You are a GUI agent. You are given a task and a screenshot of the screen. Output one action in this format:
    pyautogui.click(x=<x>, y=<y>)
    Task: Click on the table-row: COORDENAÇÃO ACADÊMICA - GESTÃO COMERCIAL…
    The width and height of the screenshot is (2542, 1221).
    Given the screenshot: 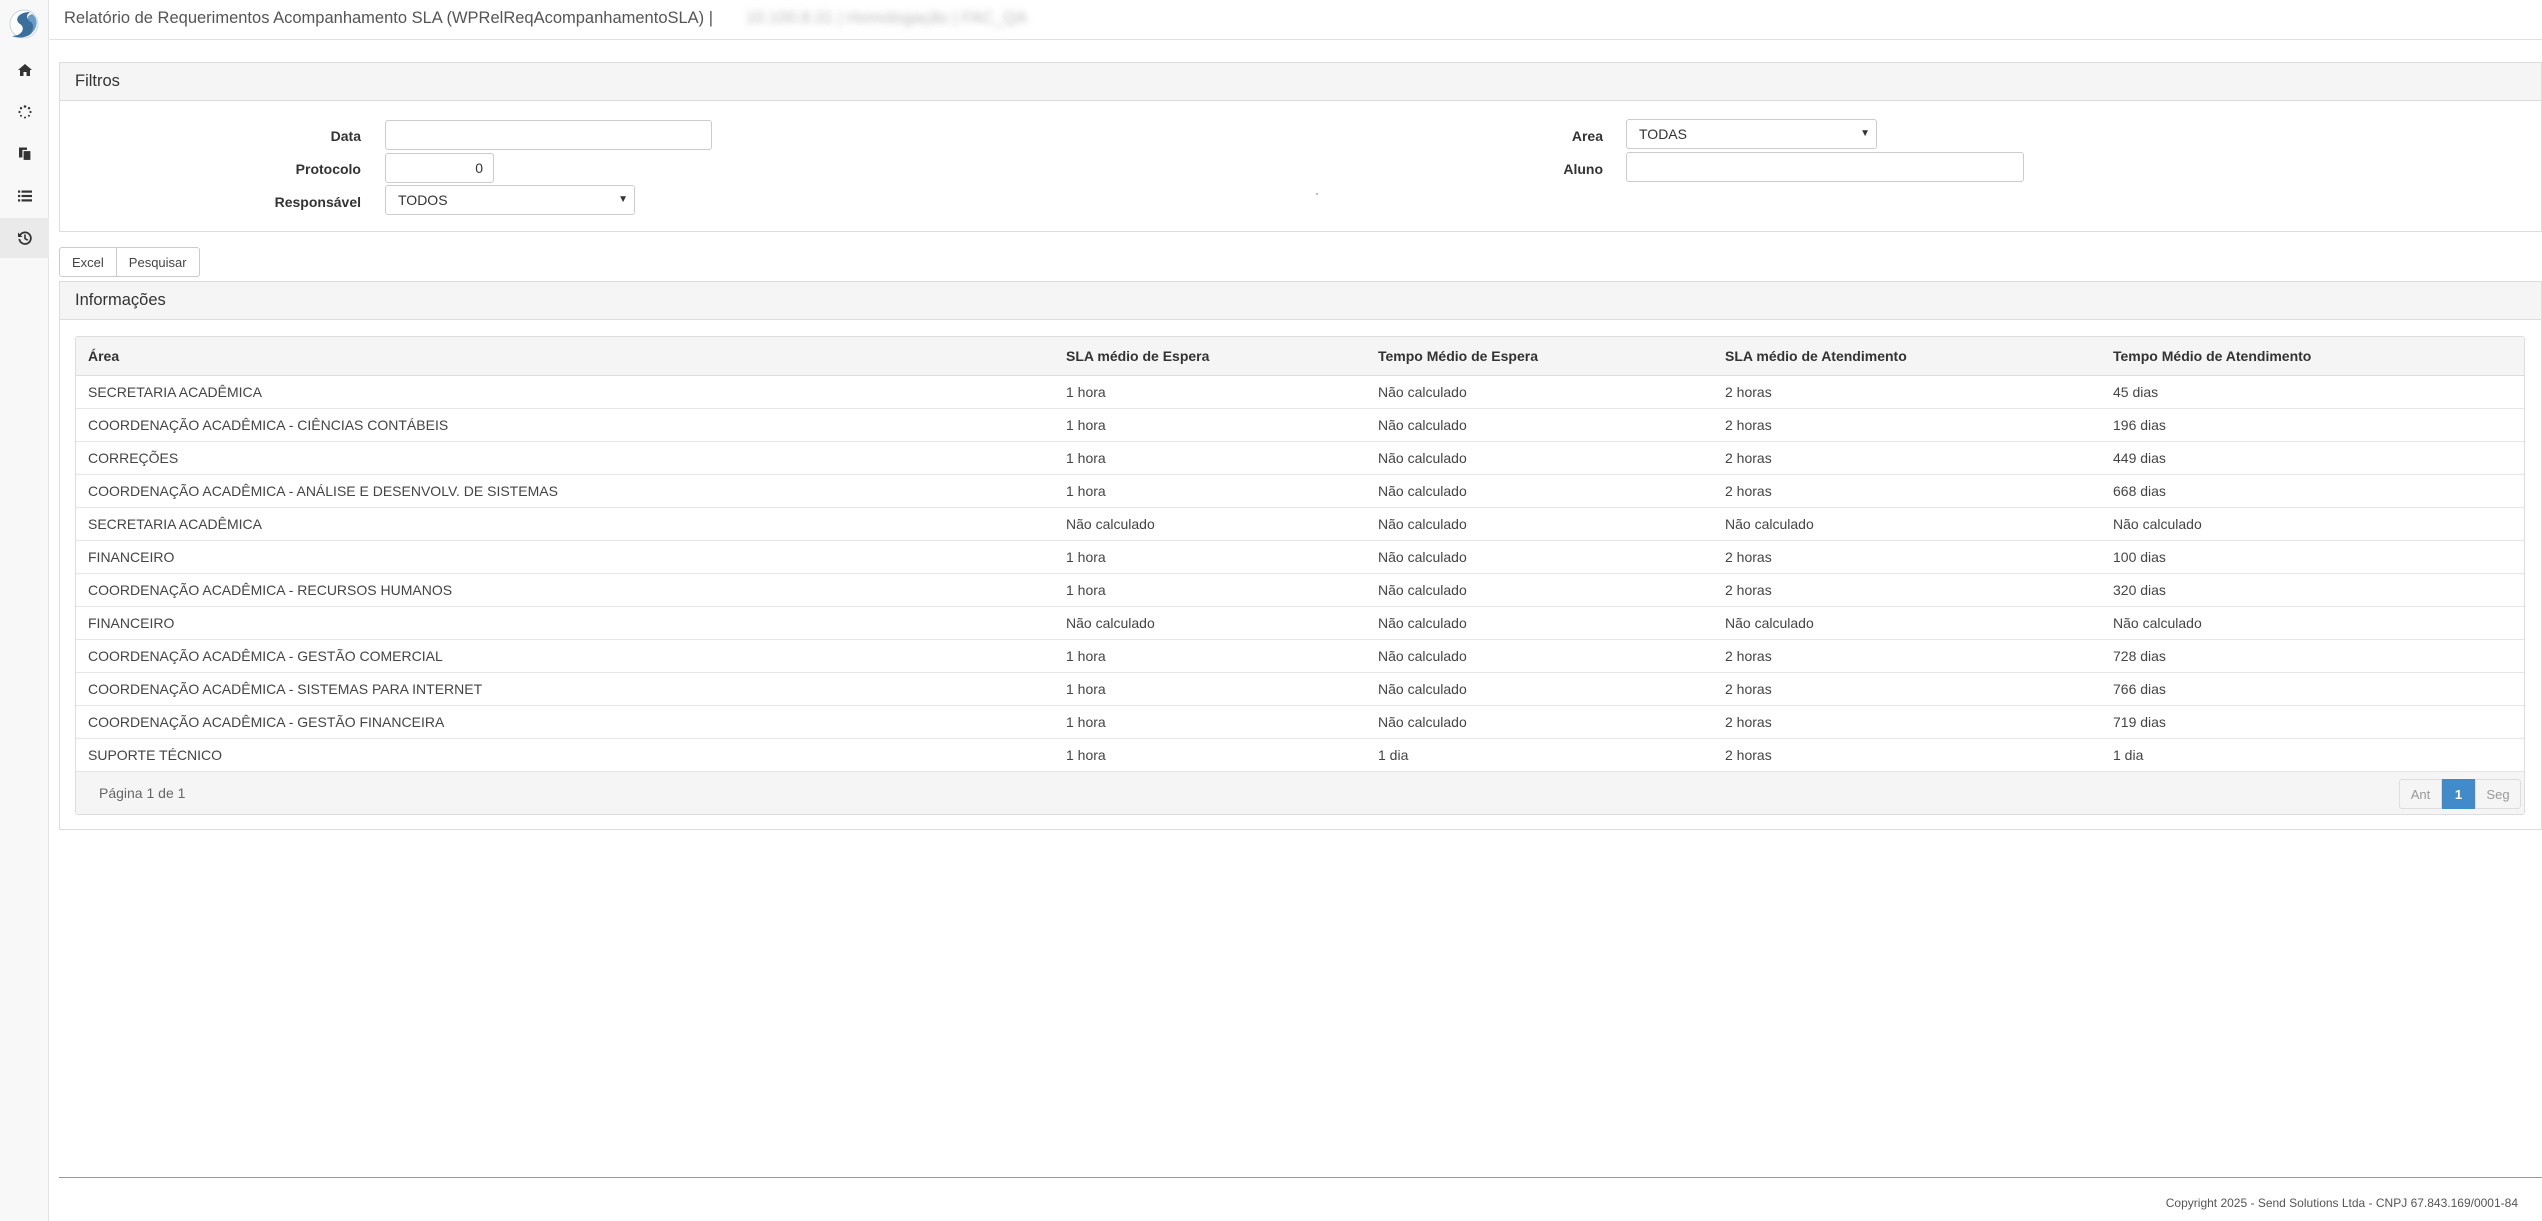 What is the action you would take?
    pyautogui.click(x=1300, y=656)
    